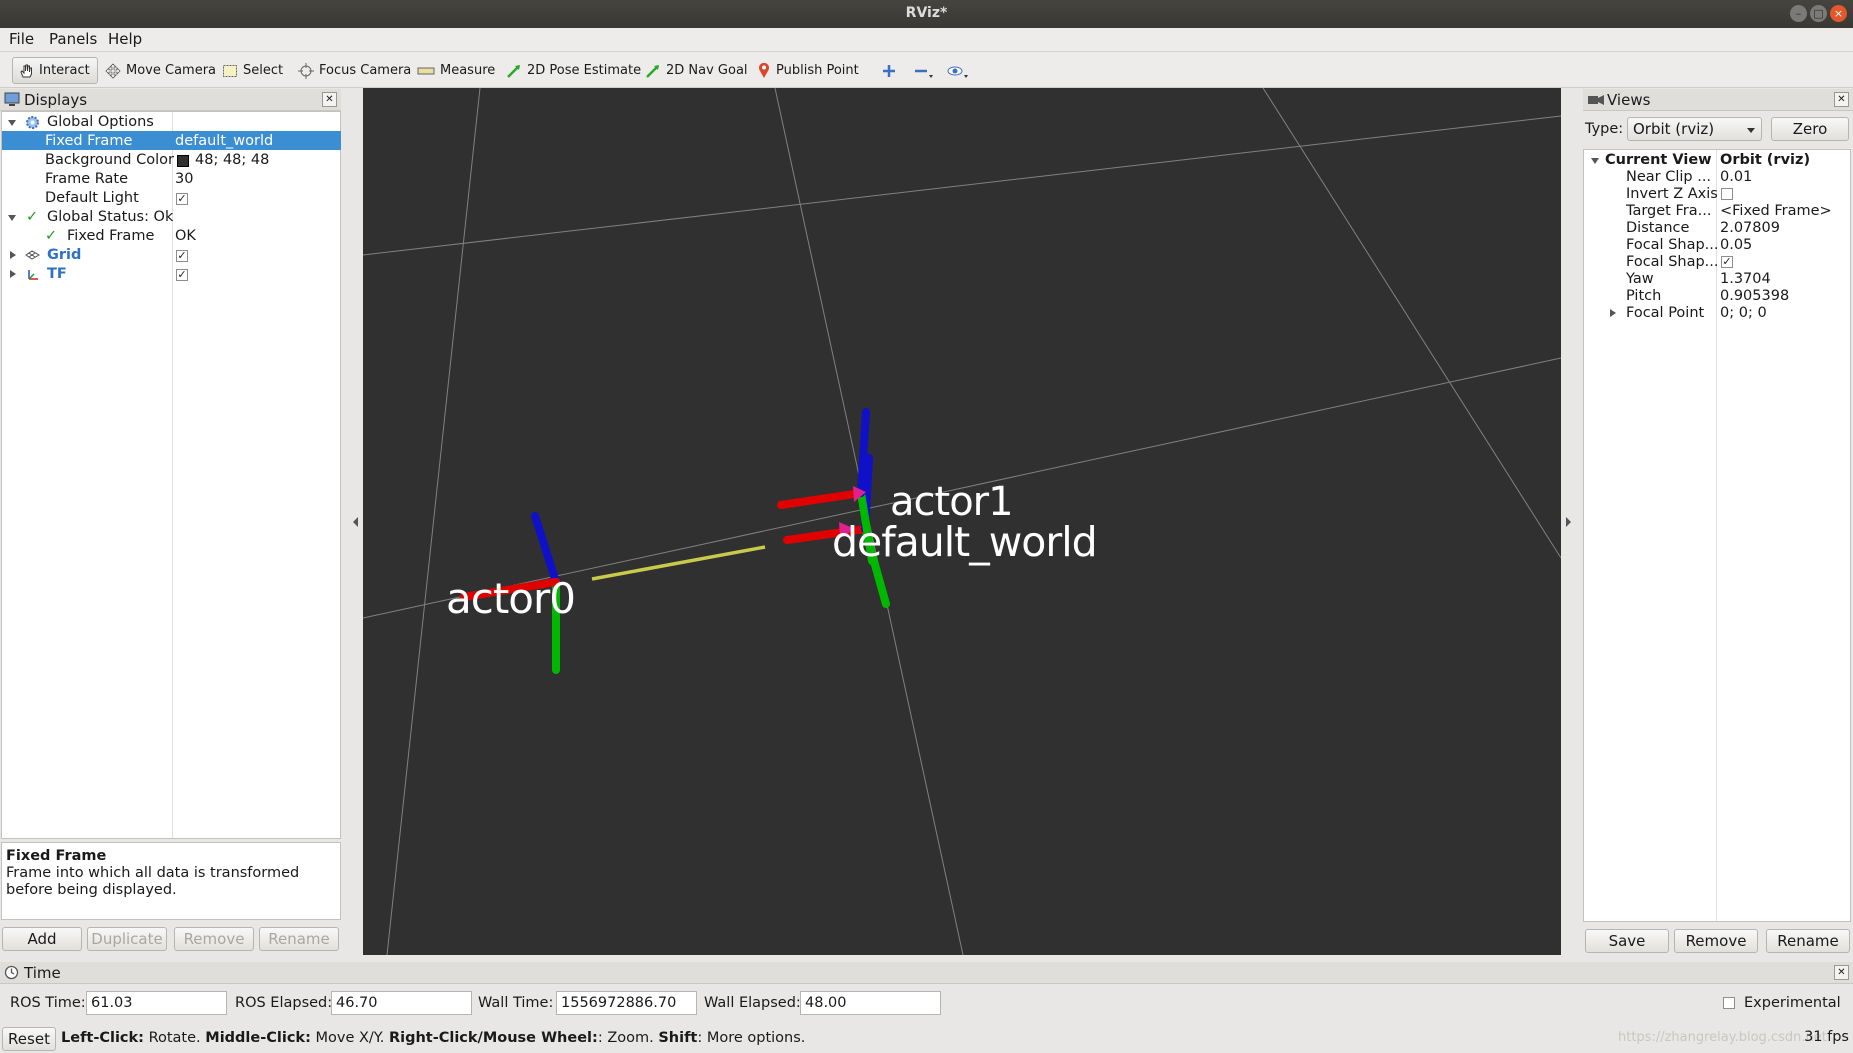  I want to click on time-close-icon: ✕, so click(1841, 972).